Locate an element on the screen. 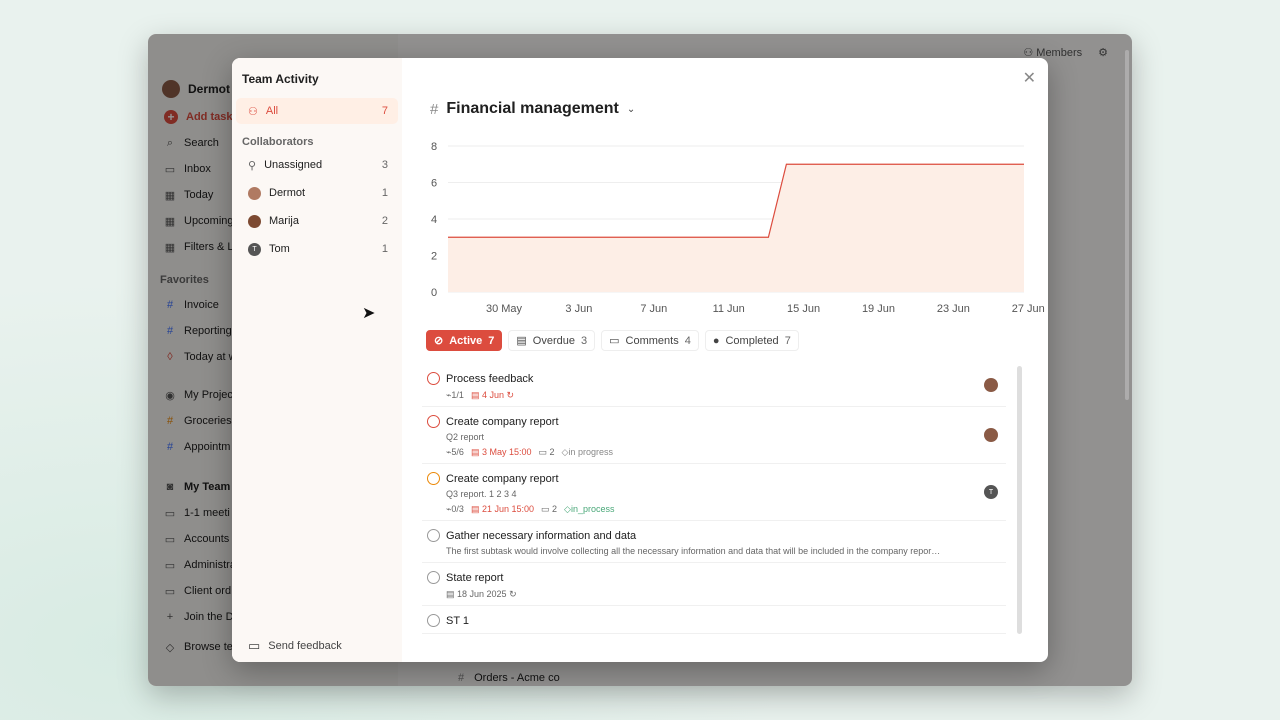 This screenshot has height=720, width=1280. check-circle-icon: ⊘ is located at coordinates (439, 341).